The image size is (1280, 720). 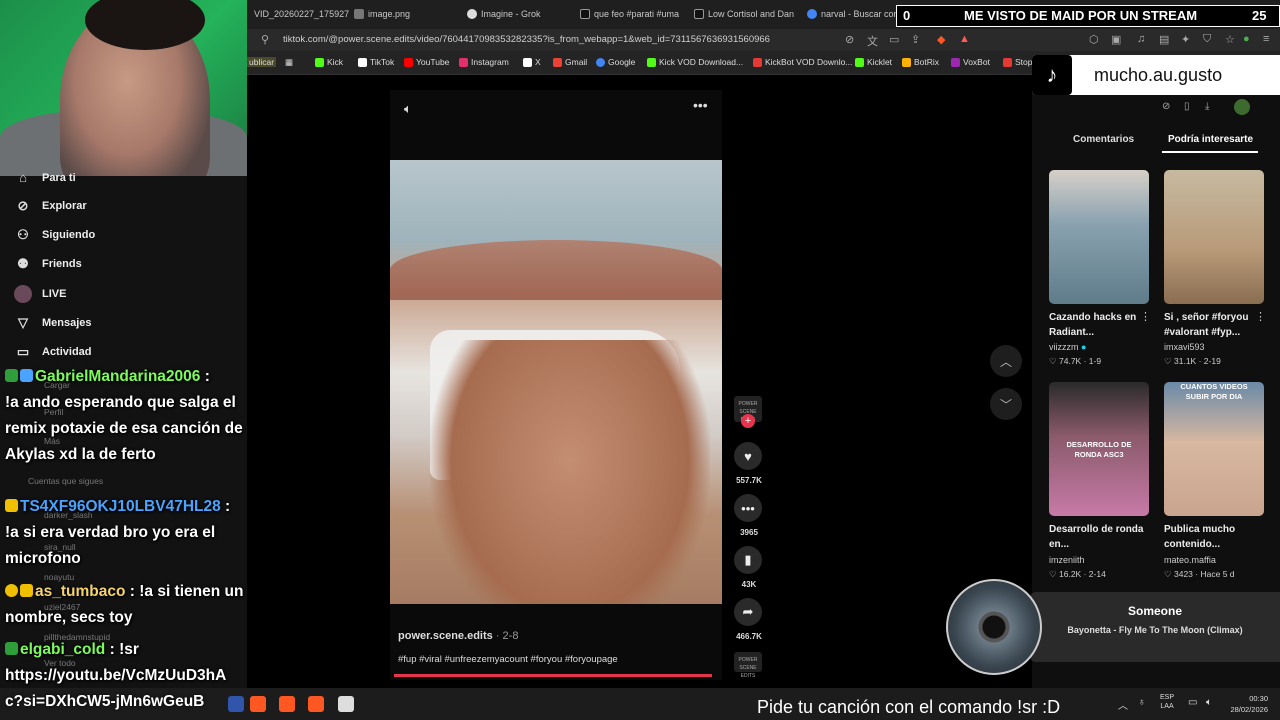 What do you see at coordinates (748, 612) in the screenshot?
I see `share-button: ➦` at bounding box center [748, 612].